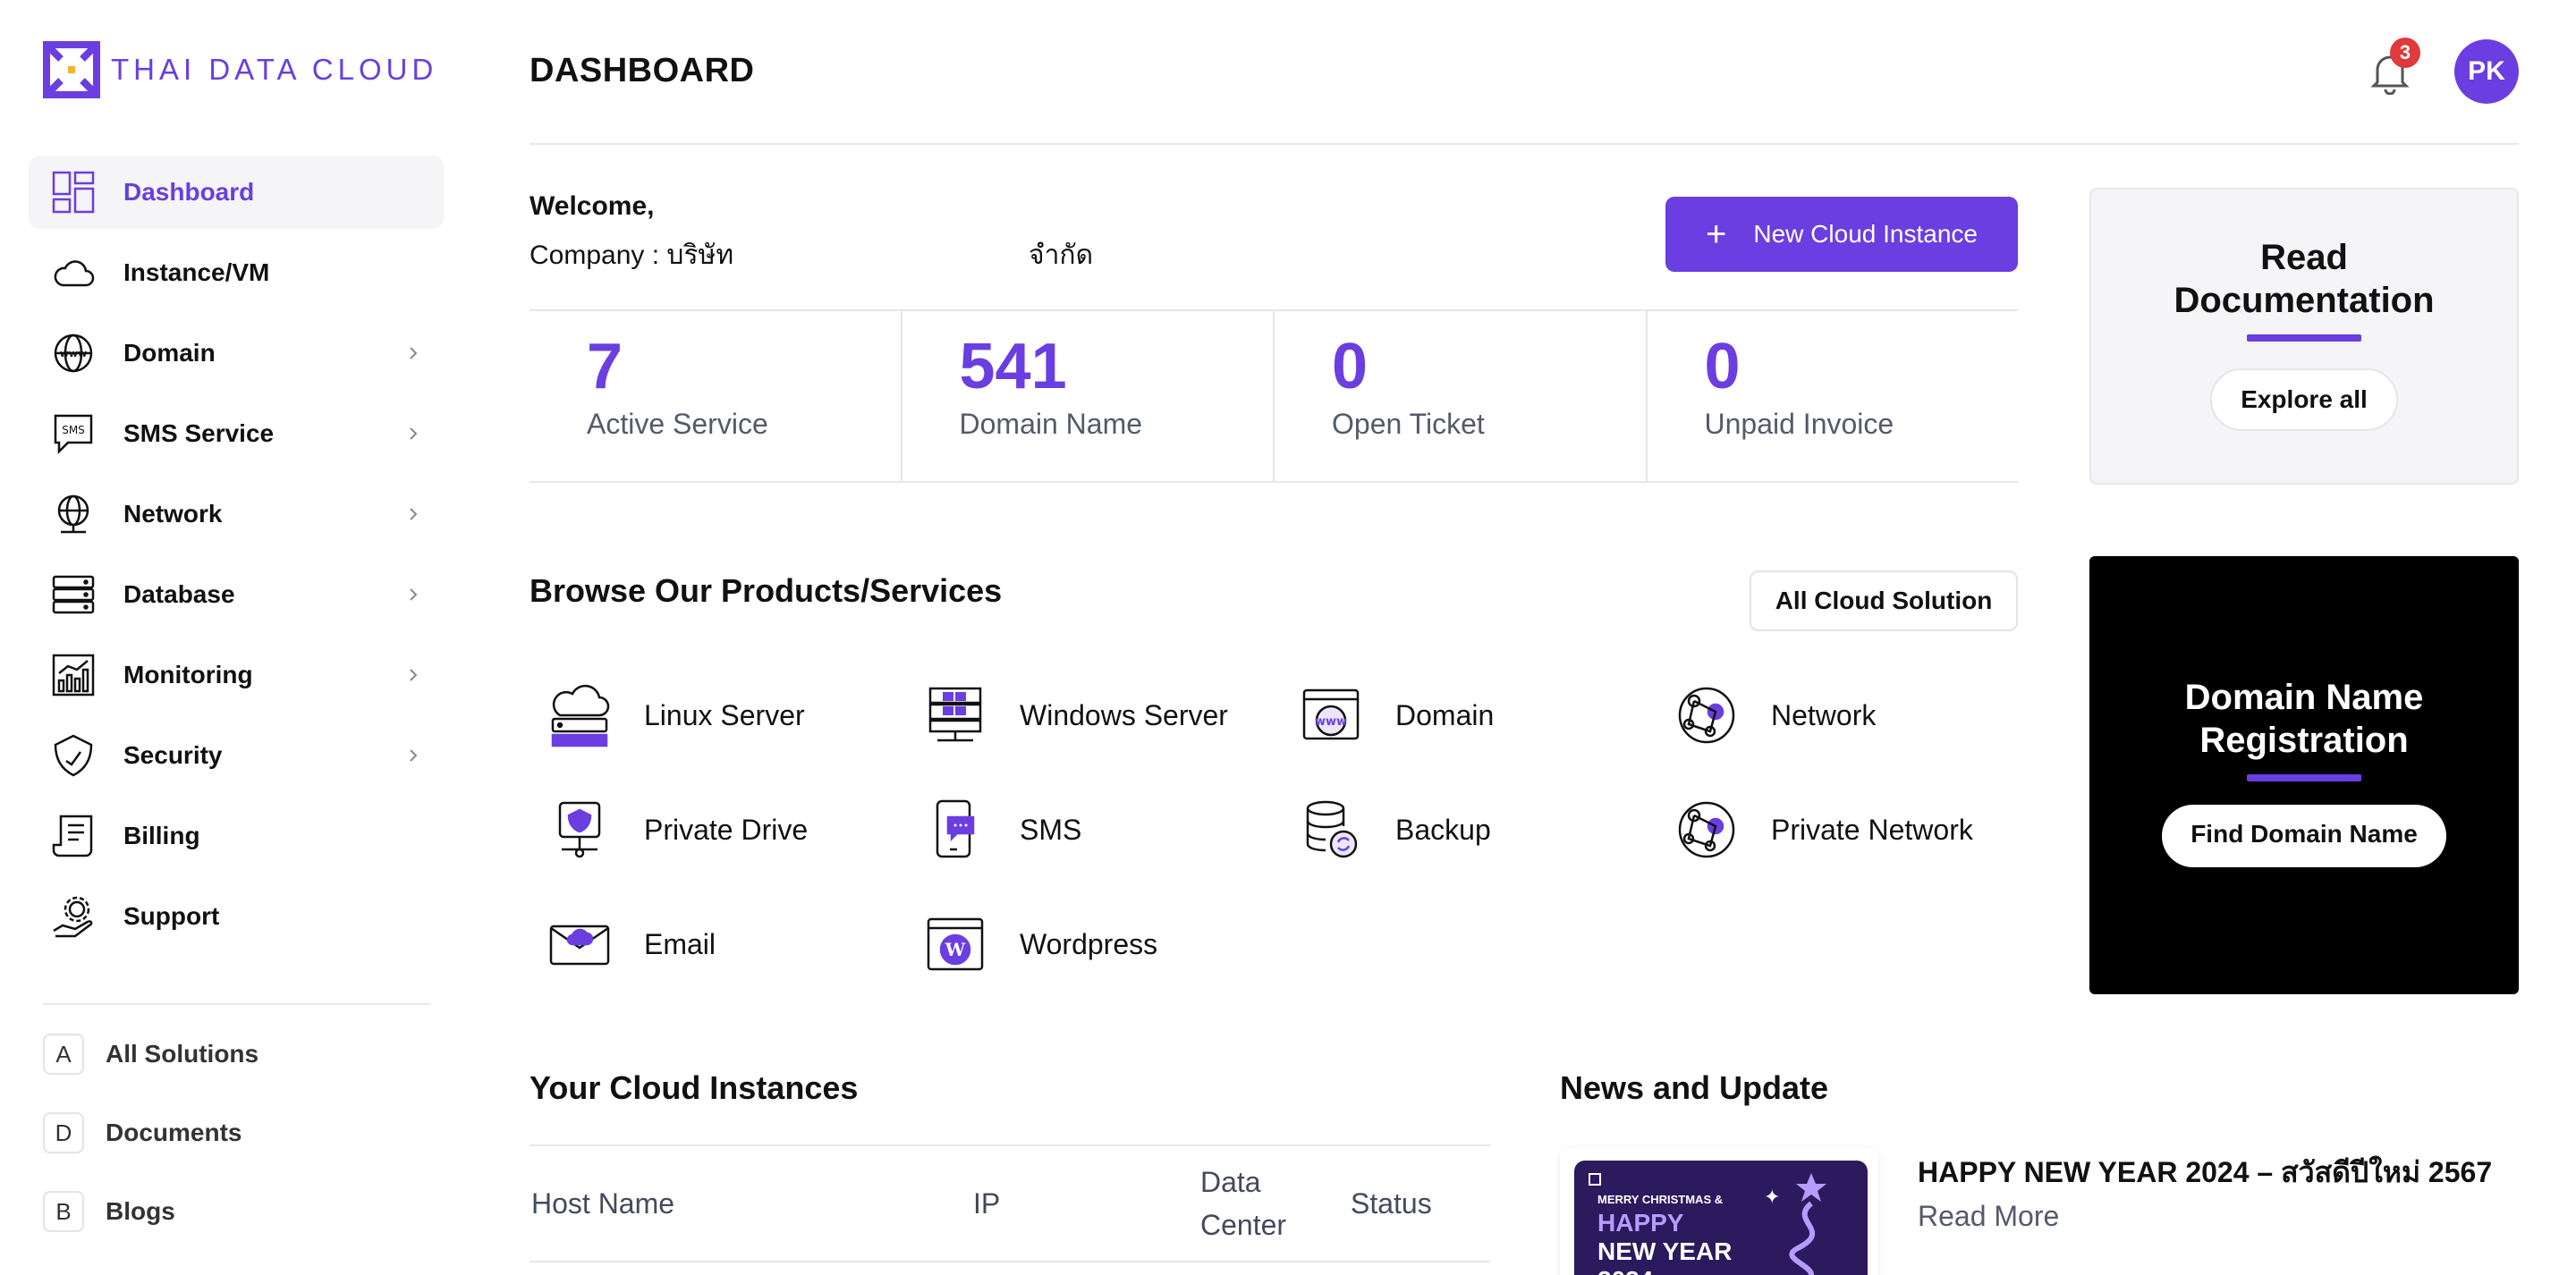 The image size is (2576, 1275). I want to click on sidebar-item-security: Security, so click(236, 755).